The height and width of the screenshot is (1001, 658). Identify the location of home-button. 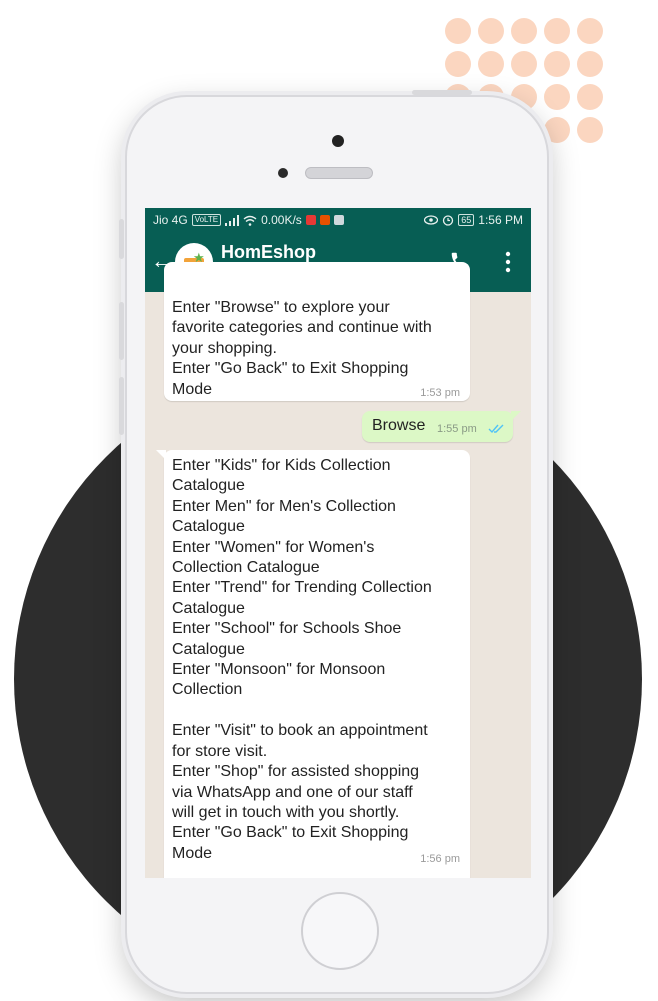
(340, 931).